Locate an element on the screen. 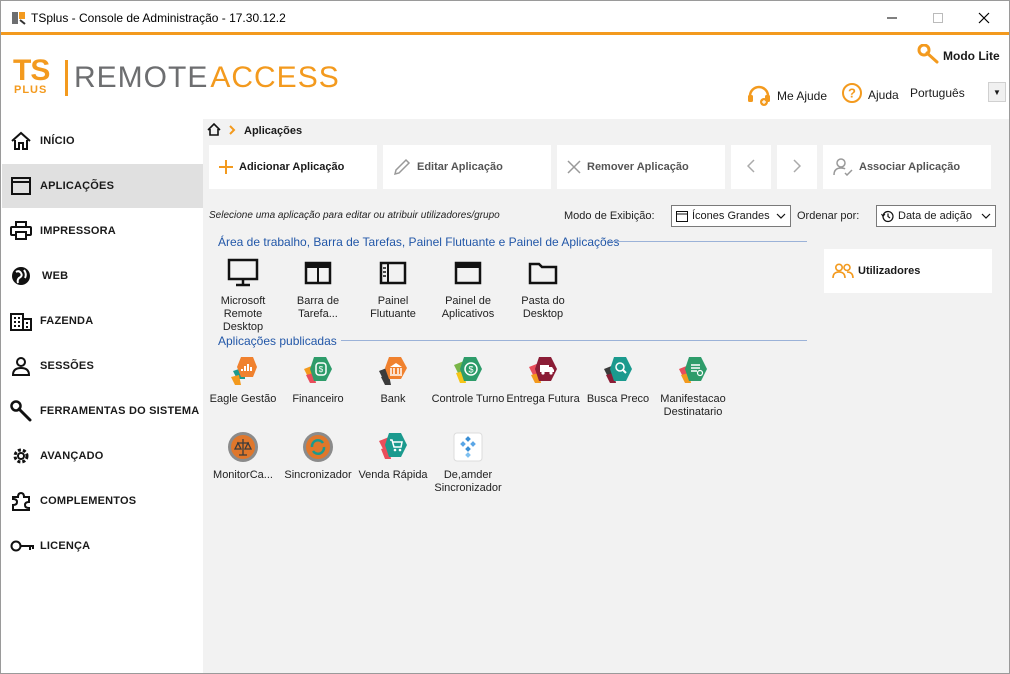 The image size is (1010, 674). puzzle-icon is located at coordinates (21, 501).